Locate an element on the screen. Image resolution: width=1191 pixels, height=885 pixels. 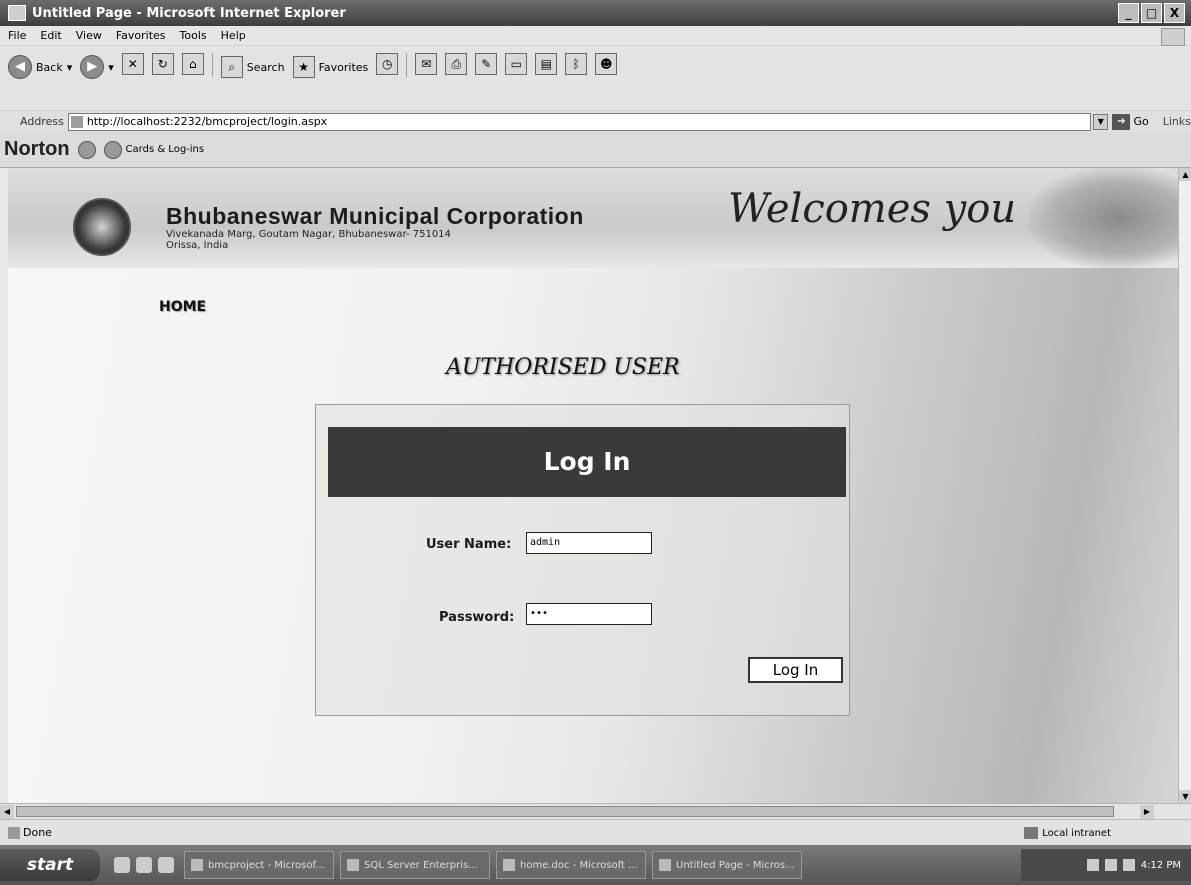
go-button: ➔ Go is located at coordinates (1130, 121).